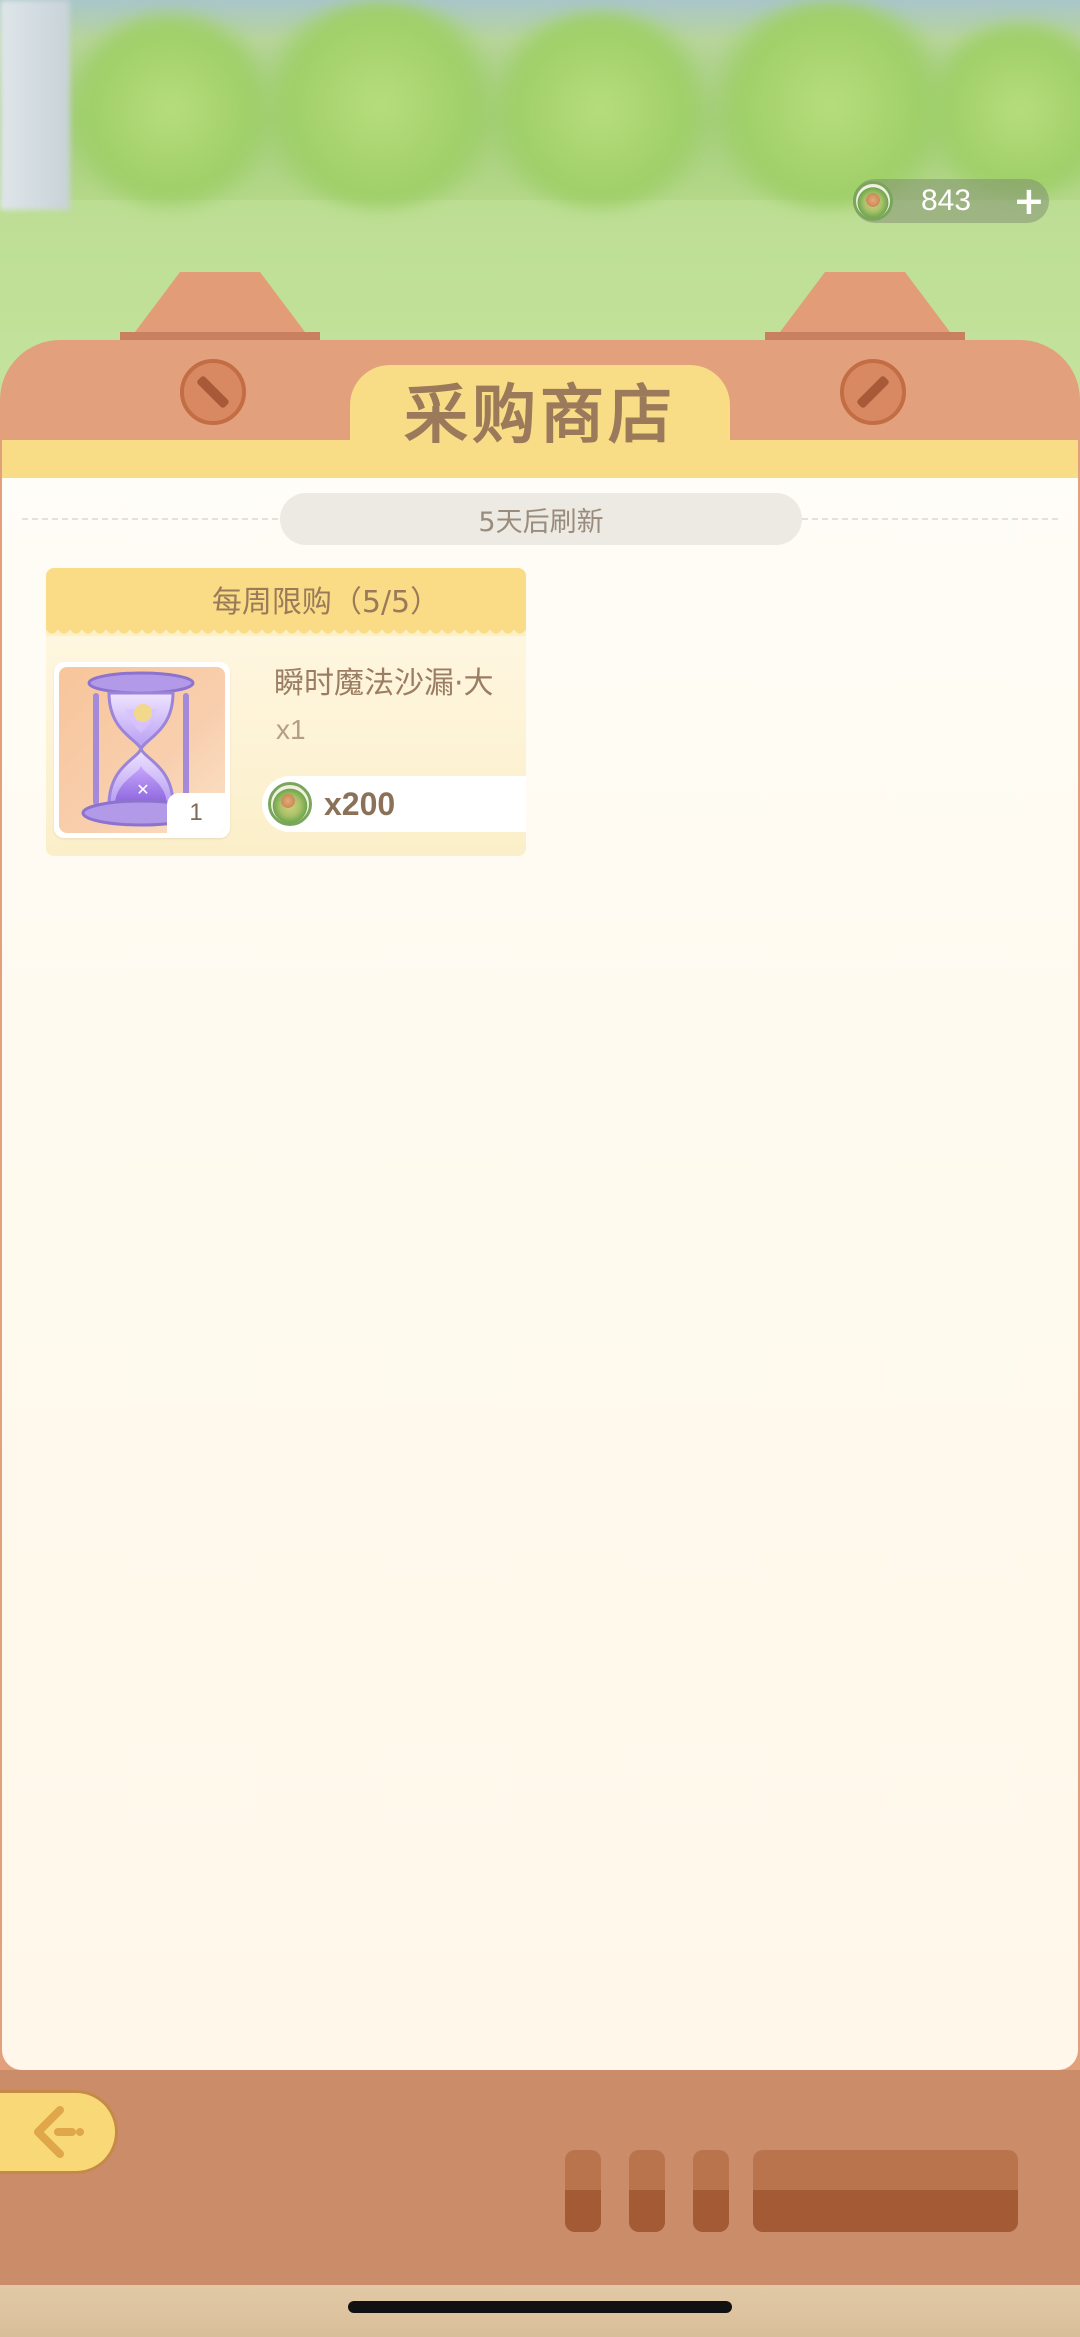 Image resolution: width=1080 pixels, height=2337 pixels. Describe the element at coordinates (35, 105) in the screenshot. I see `pillar` at that location.